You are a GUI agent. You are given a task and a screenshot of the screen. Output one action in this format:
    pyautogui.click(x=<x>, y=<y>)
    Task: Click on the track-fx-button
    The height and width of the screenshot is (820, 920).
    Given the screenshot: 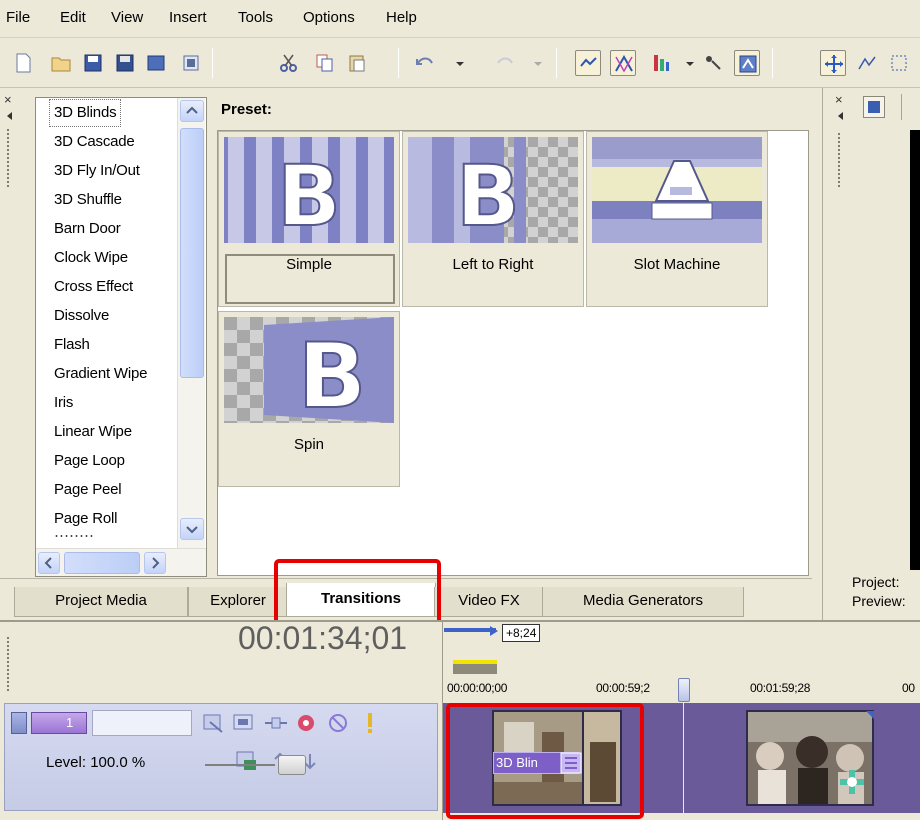 What is the action you would take?
    pyautogui.click(x=244, y=725)
    